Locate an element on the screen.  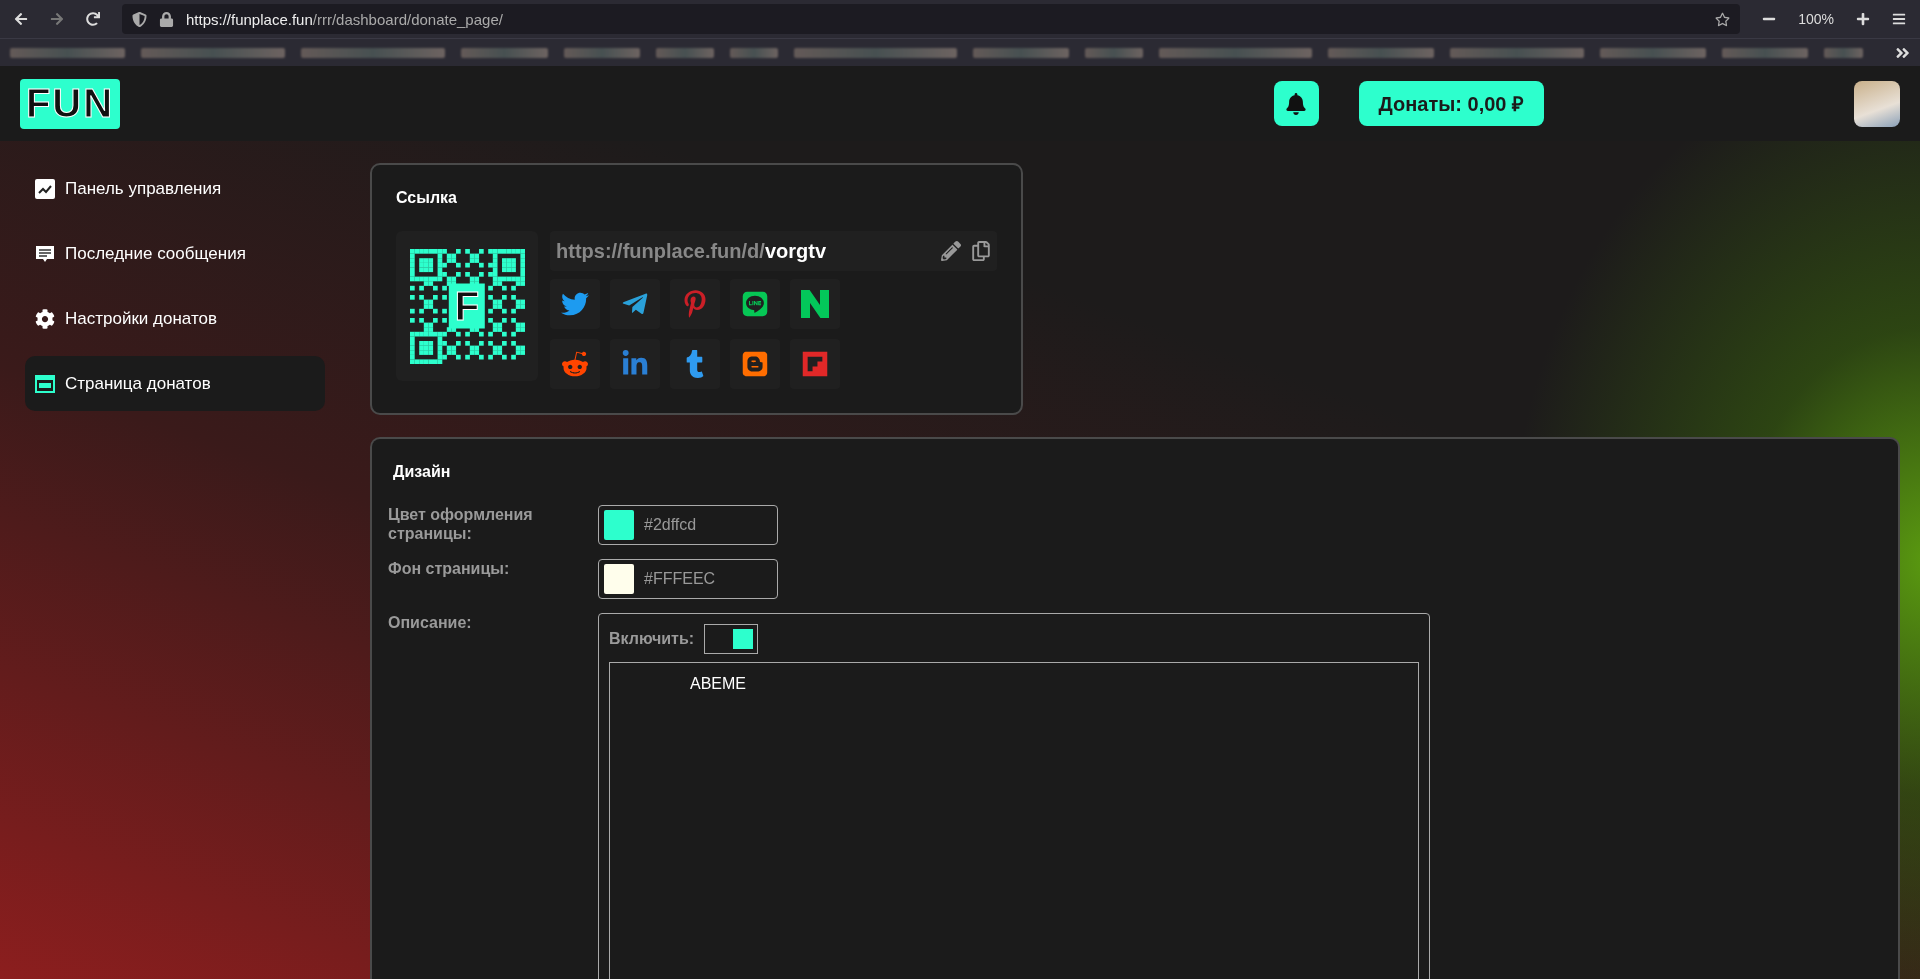
lock-icon is located at coordinates (166, 19).